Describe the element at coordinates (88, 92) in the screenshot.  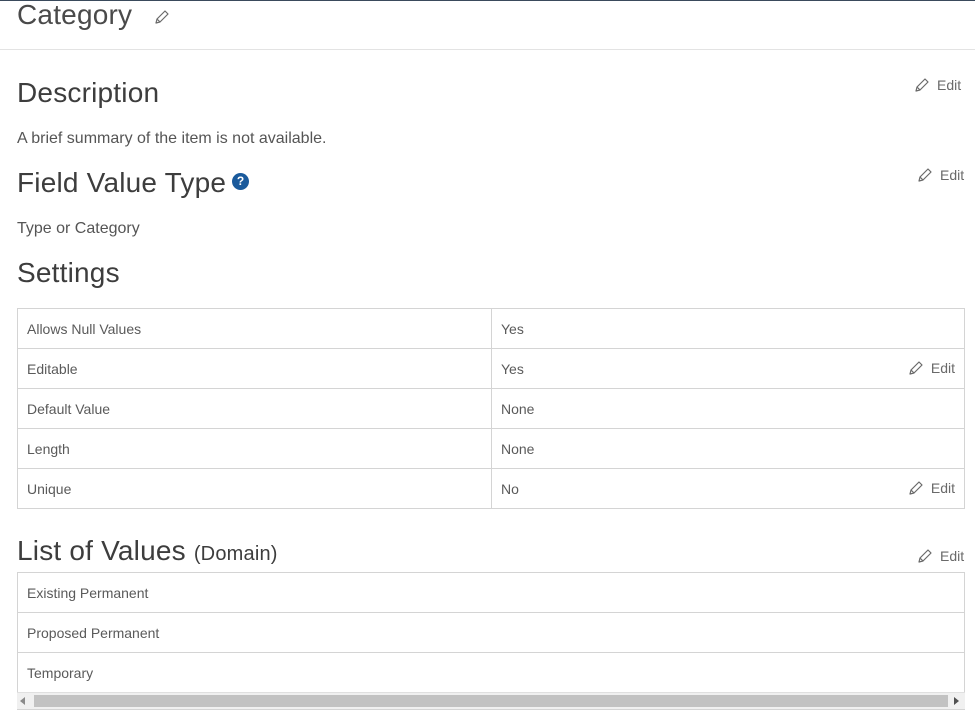
I see `description-title: Description` at that location.